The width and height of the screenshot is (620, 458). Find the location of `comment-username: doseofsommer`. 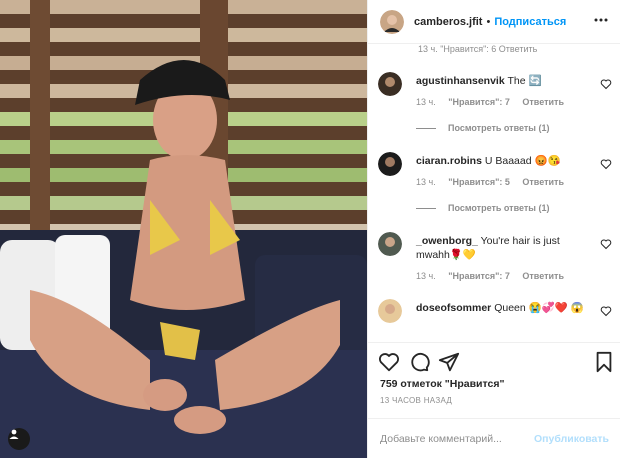

comment-username: doseofsommer is located at coordinates (453, 308).